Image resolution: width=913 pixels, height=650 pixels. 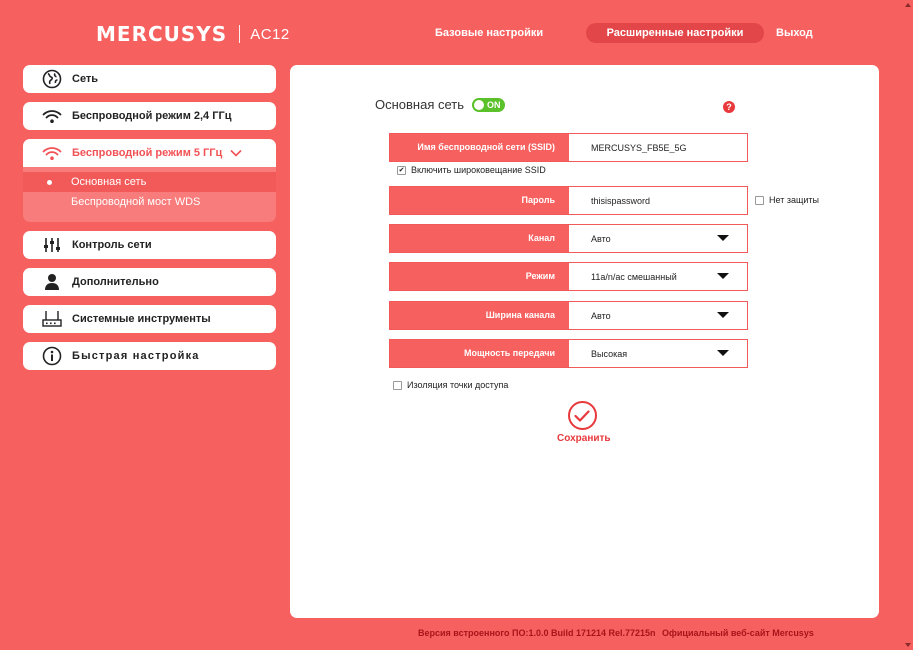 What do you see at coordinates (397, 385) in the screenshot?
I see `ap-isolation-checkbox` at bounding box center [397, 385].